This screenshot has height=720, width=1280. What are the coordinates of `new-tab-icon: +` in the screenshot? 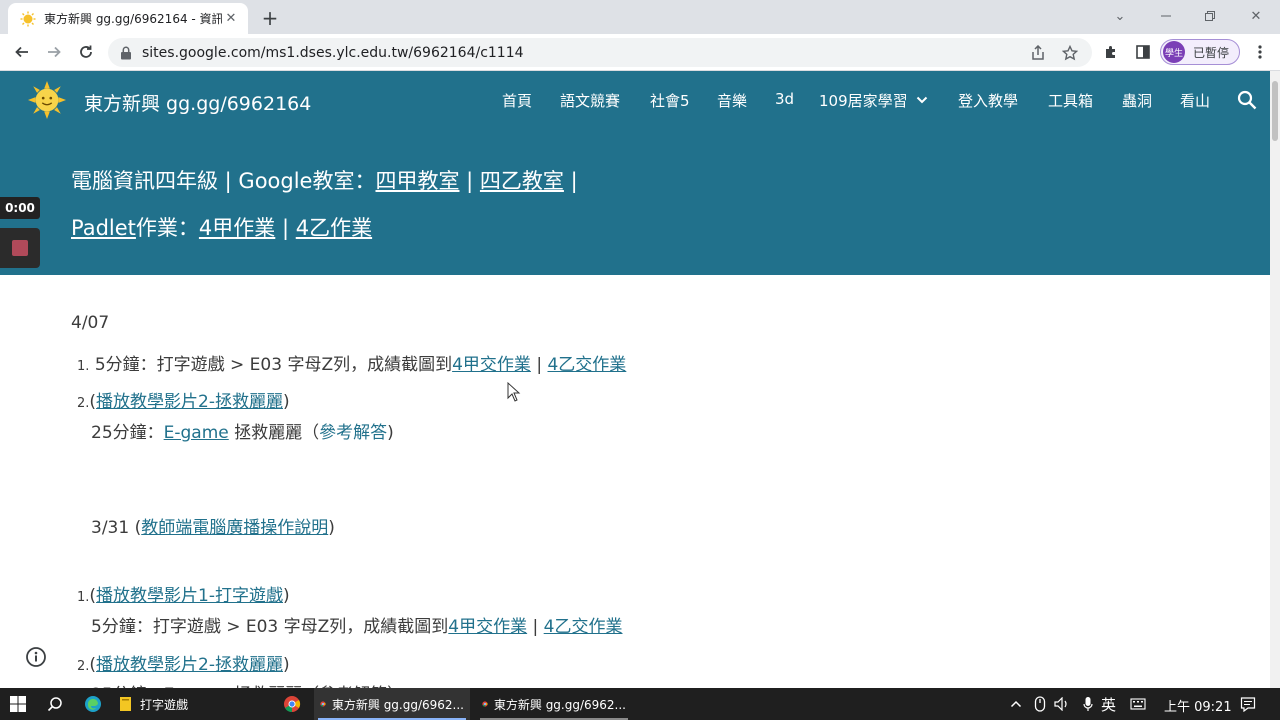 It's located at (270, 18).